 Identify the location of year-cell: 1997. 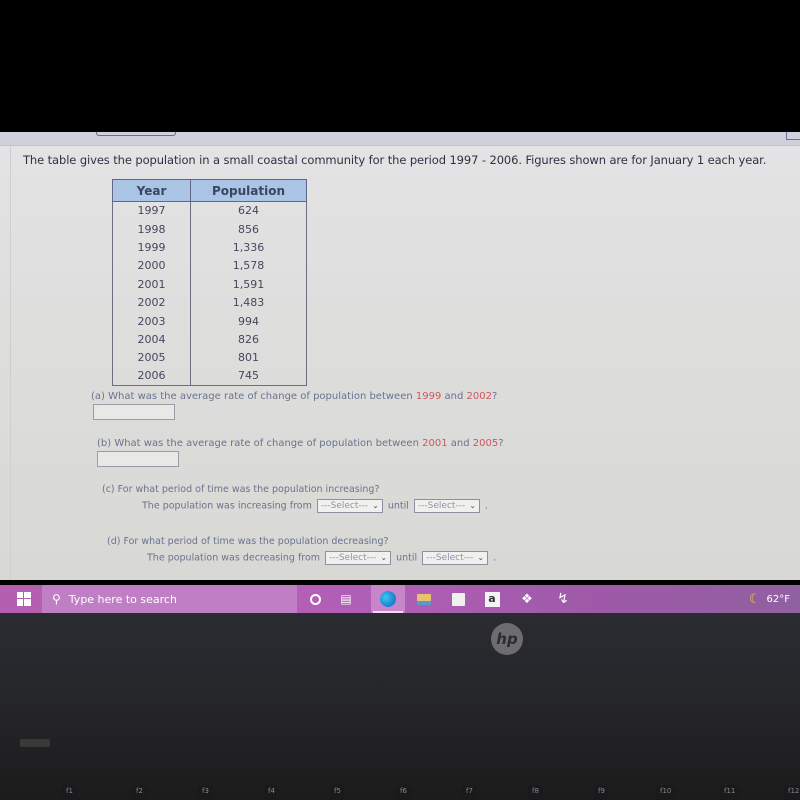
(151, 210).